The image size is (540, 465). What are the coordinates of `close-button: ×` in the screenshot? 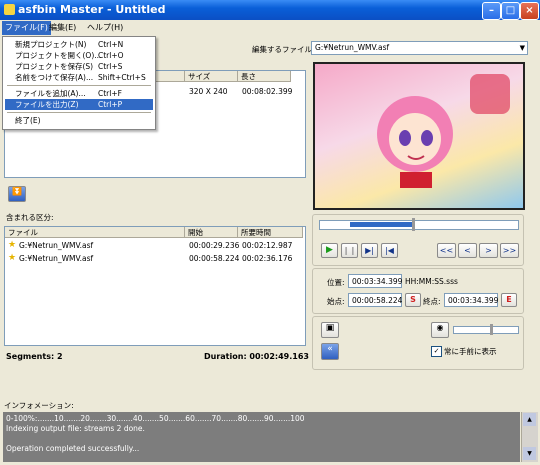 It's located at (529, 11).